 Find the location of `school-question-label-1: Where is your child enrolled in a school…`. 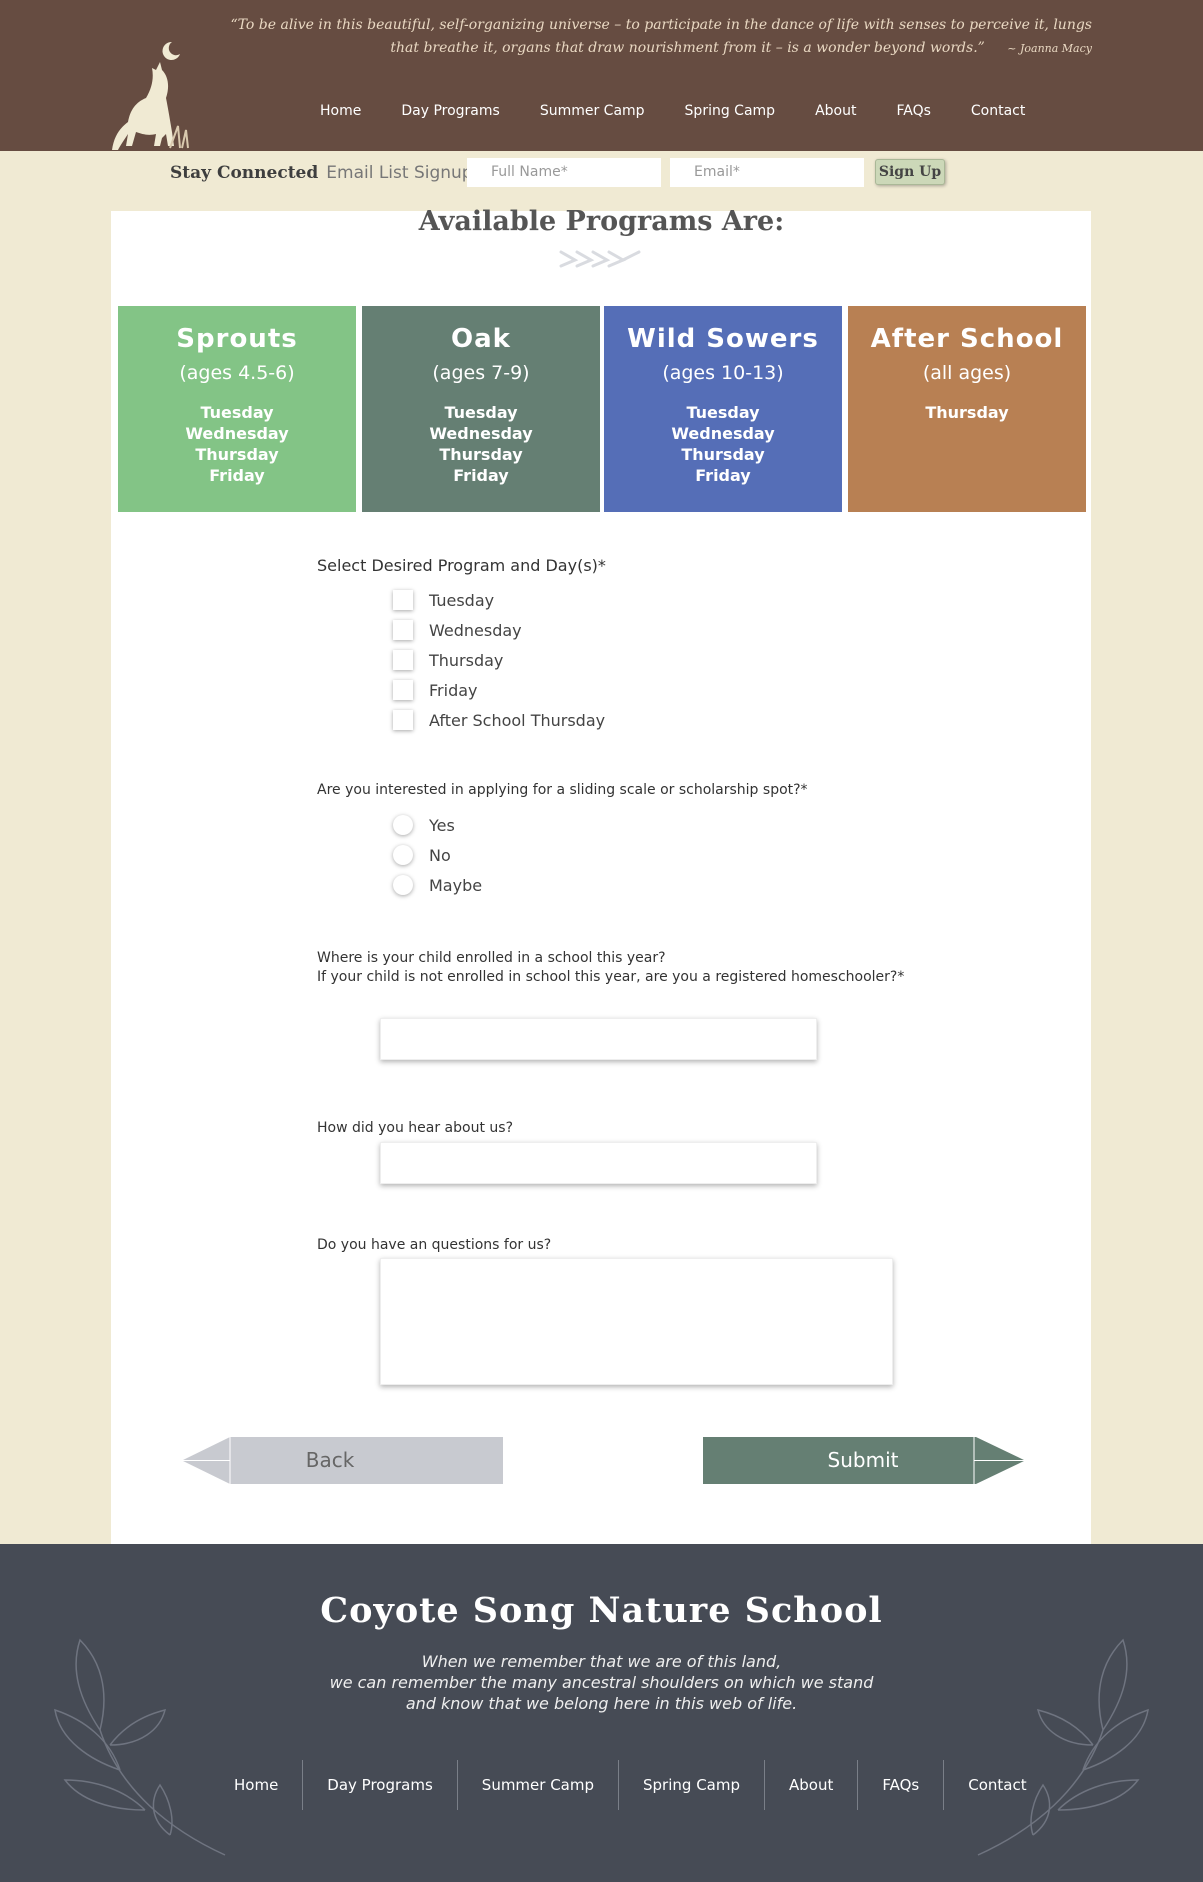

school-question-label-1: Where is your child enrolled in a school… is located at coordinates (491, 958).